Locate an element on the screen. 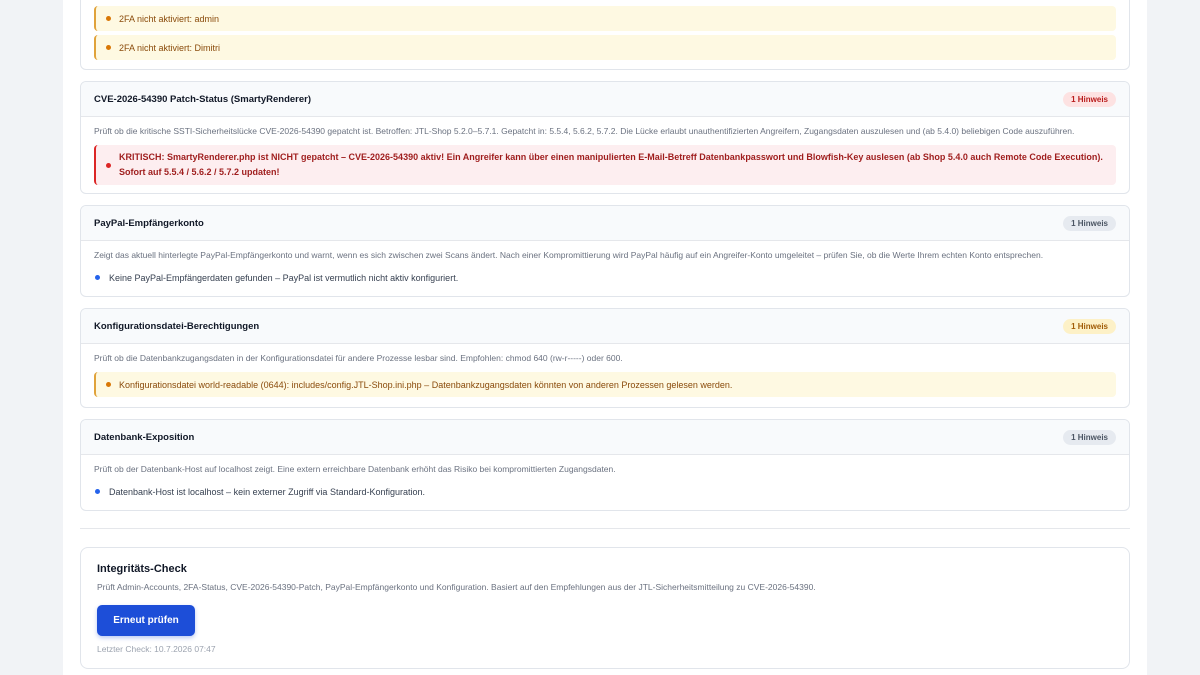  card-title: Datenbank-Exposition is located at coordinates (144, 437).